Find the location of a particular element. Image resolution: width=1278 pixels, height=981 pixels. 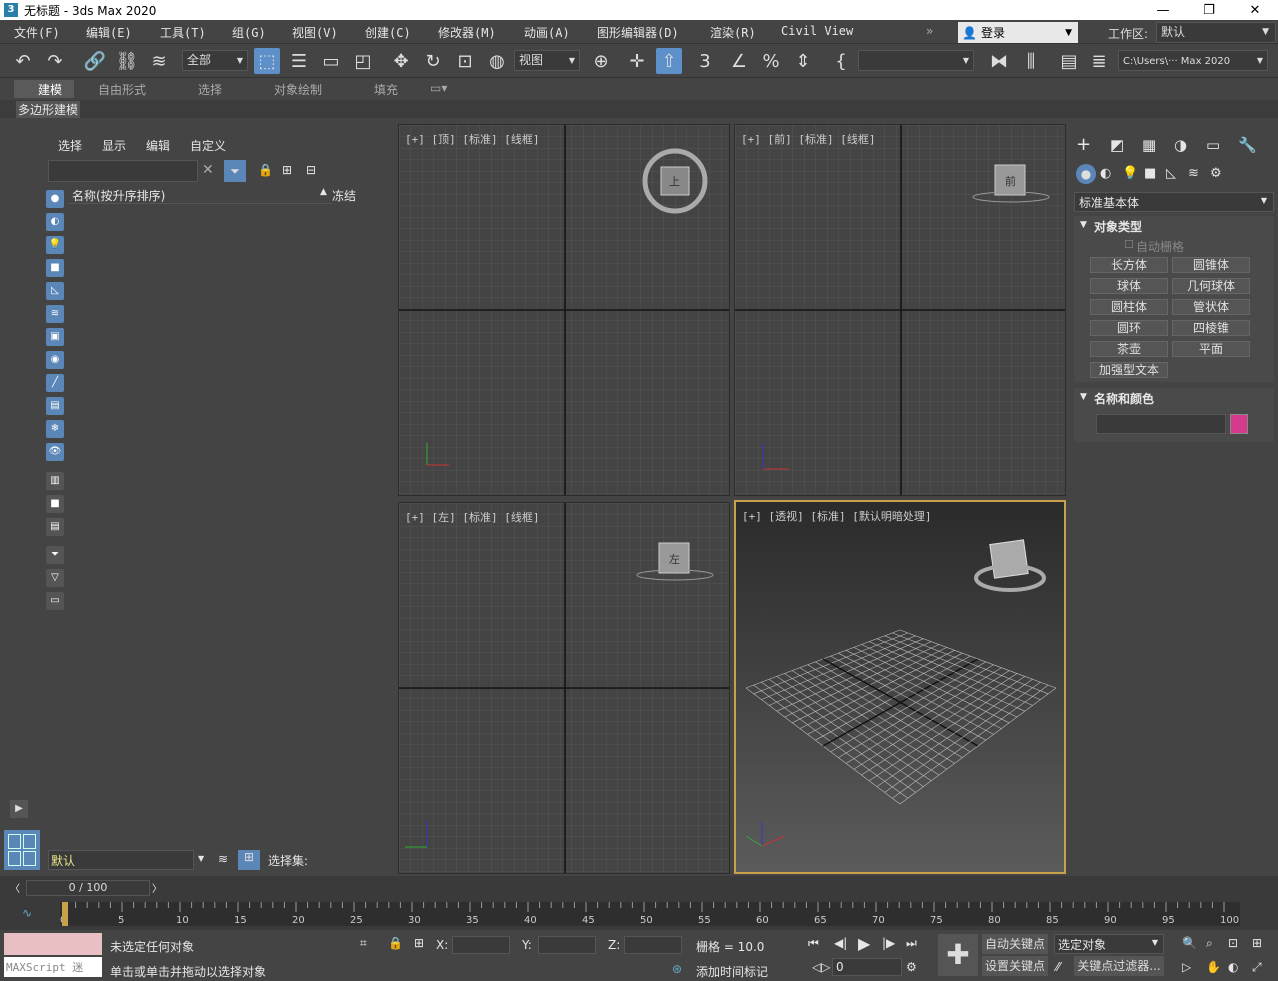

se-groups-icon: ▣ is located at coordinates (55, 337).